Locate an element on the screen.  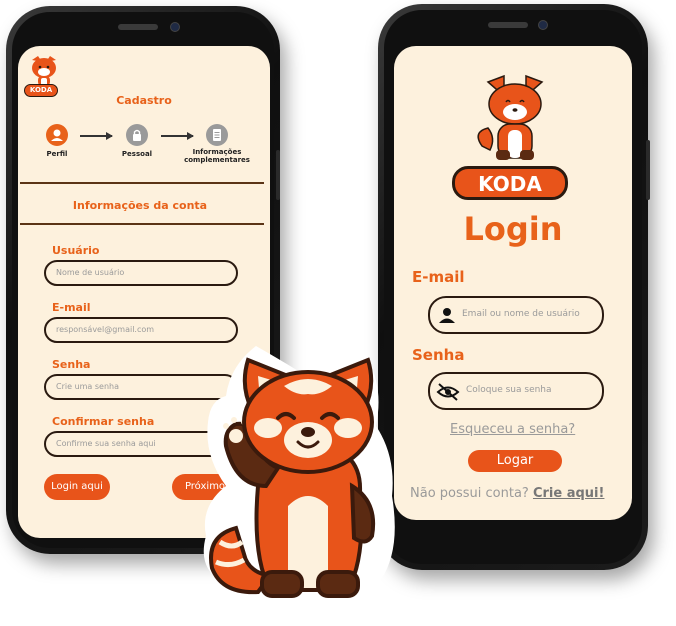
step-profile-circle is located at coordinates (57, 135).